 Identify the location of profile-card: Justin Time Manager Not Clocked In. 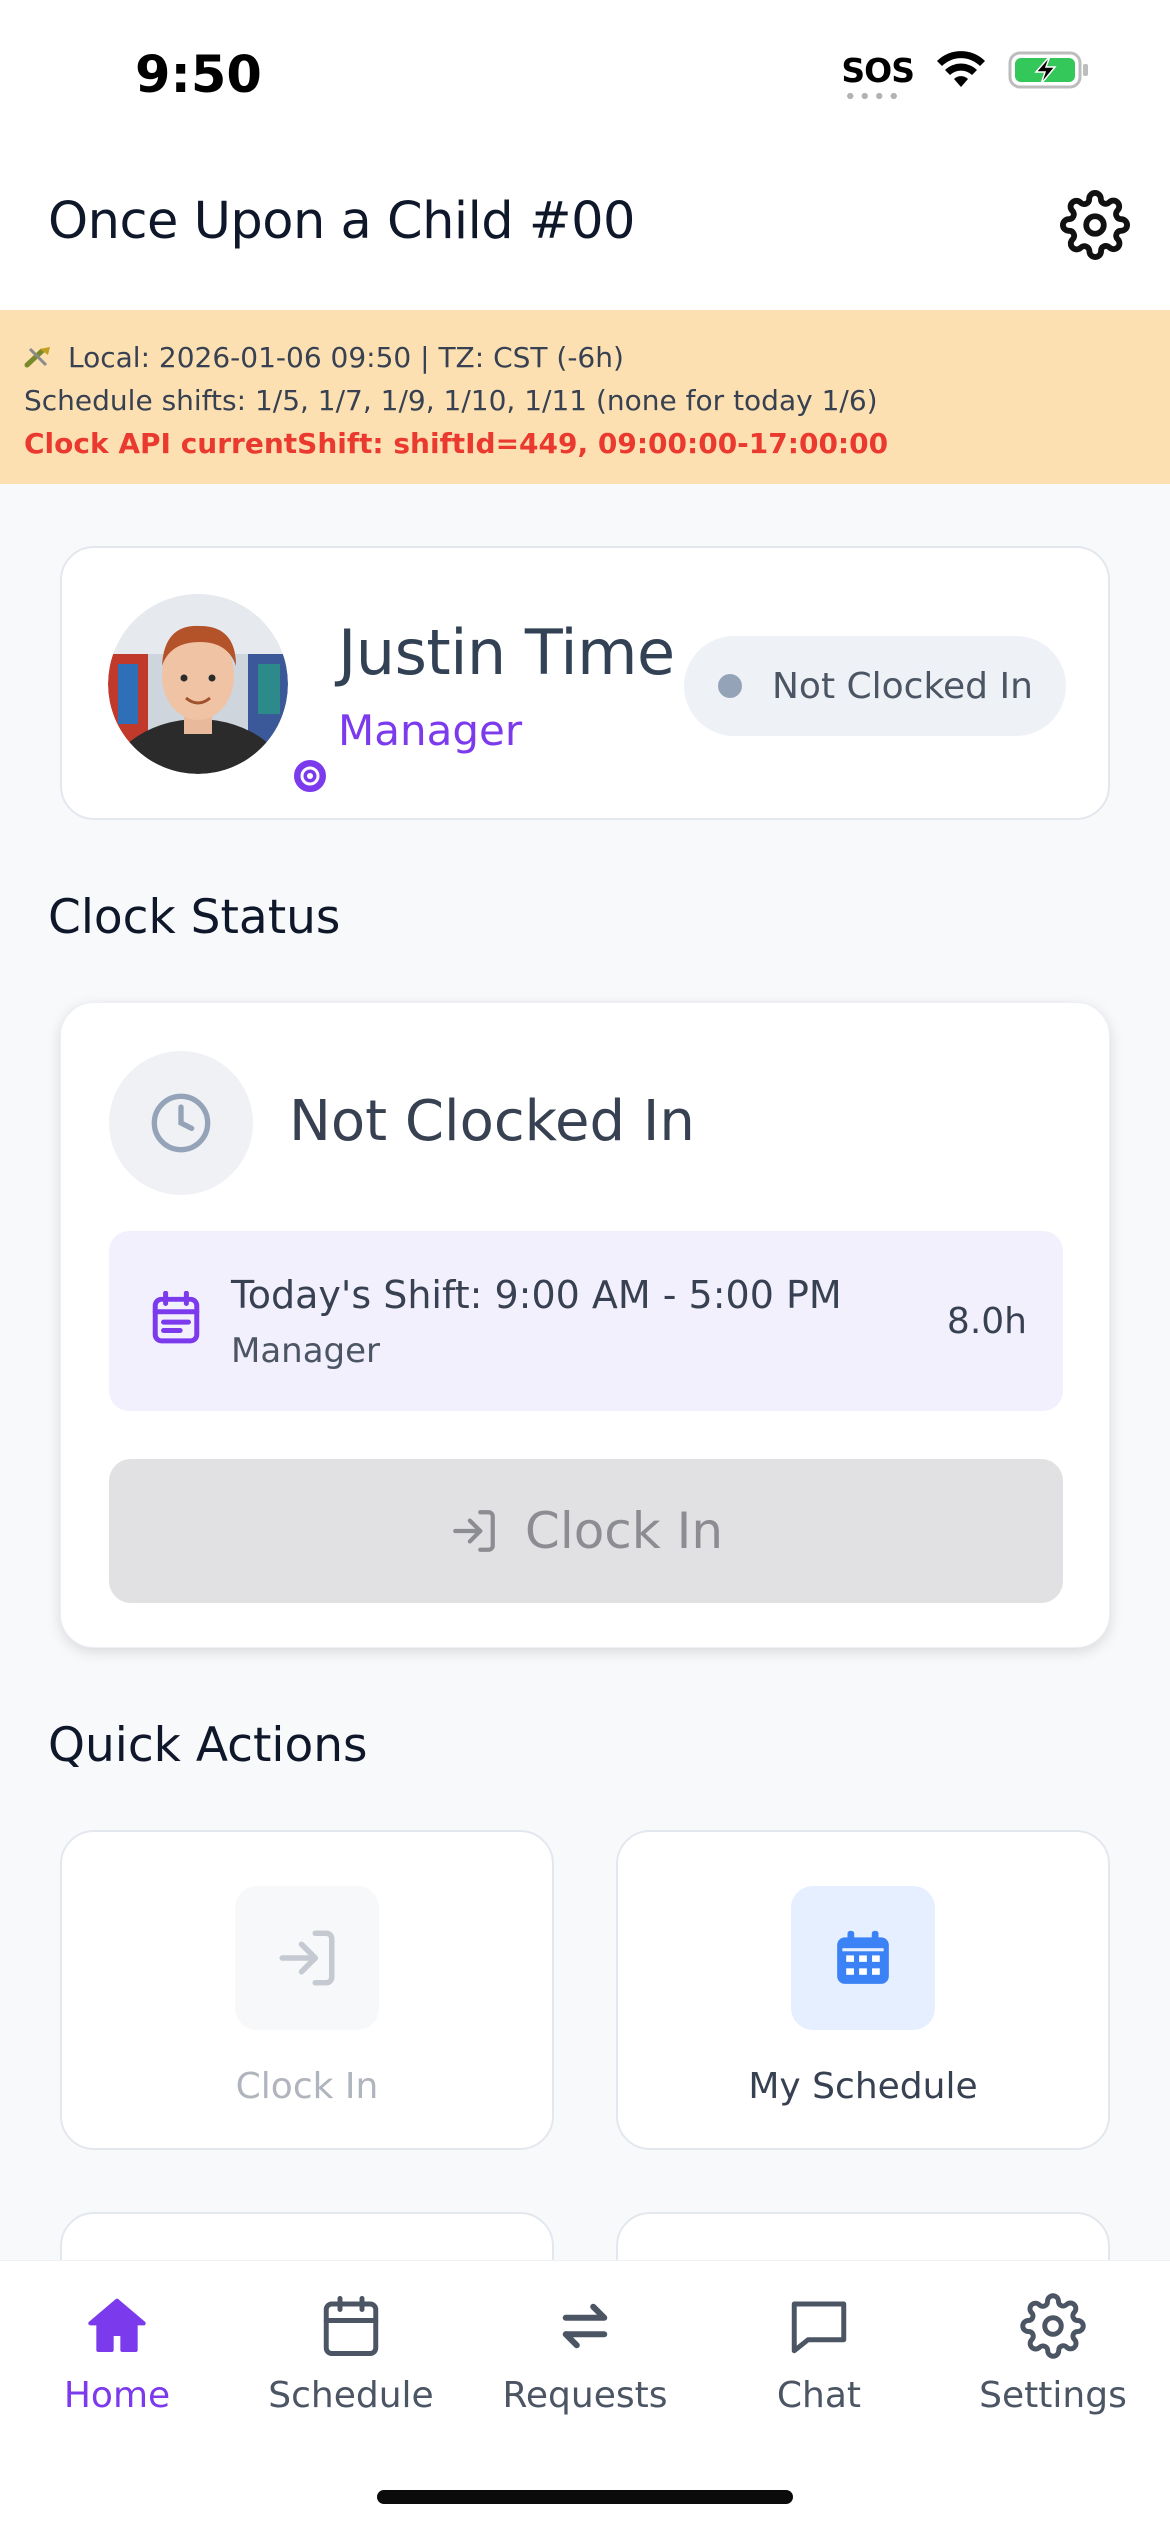
(585, 683).